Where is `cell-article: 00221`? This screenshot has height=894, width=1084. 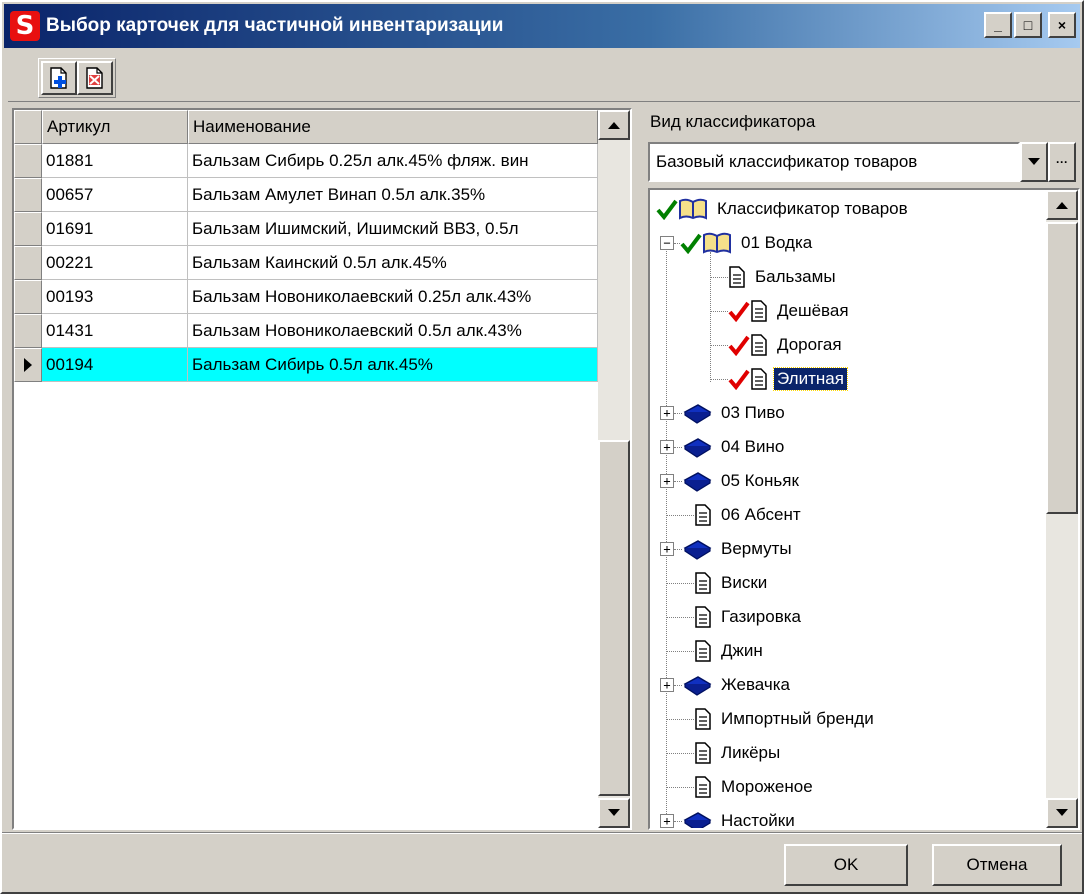
cell-article: 00221 is located at coordinates (115, 263).